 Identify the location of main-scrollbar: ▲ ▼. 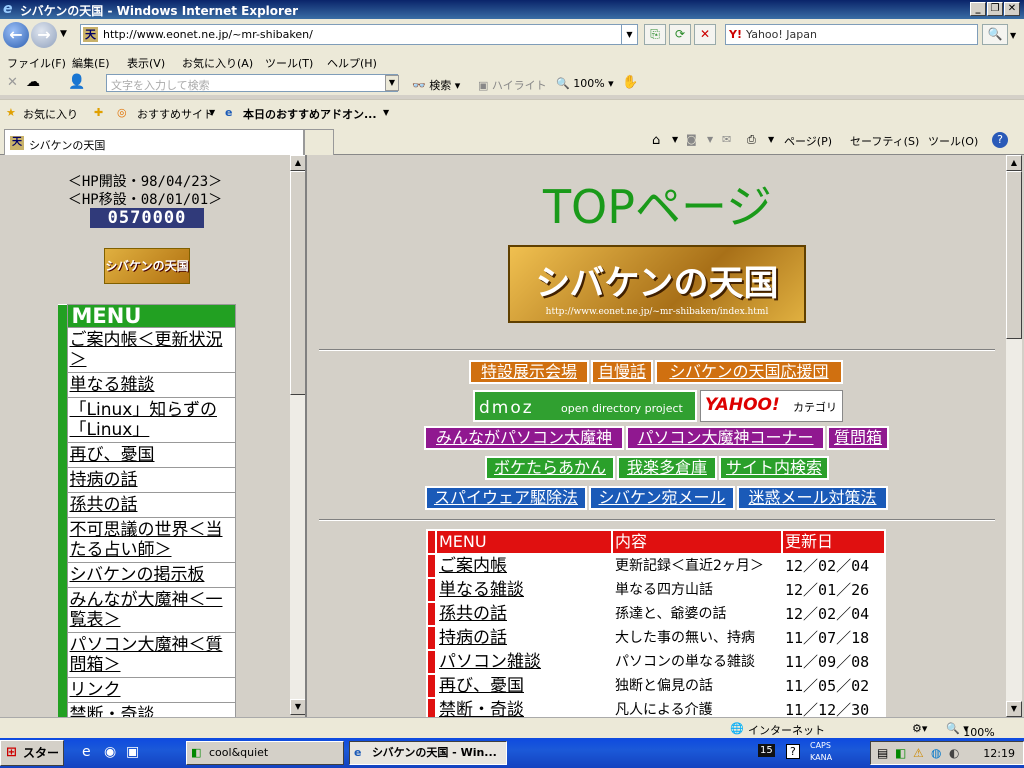
(1014, 436).